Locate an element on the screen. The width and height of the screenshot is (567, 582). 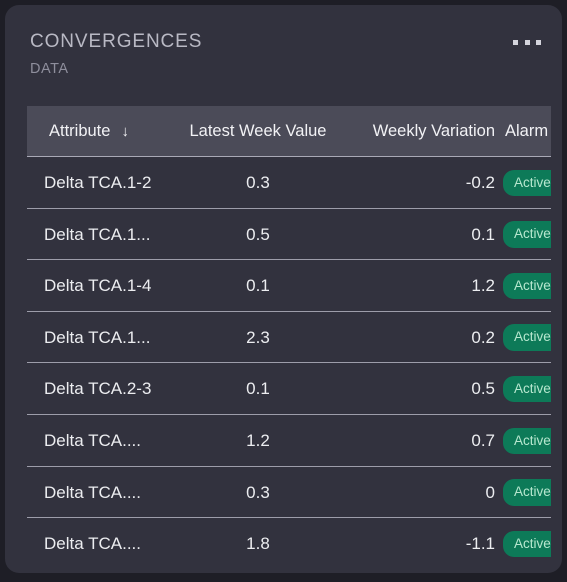
cell-weekly-variation: 0.7 is located at coordinates (483, 440).